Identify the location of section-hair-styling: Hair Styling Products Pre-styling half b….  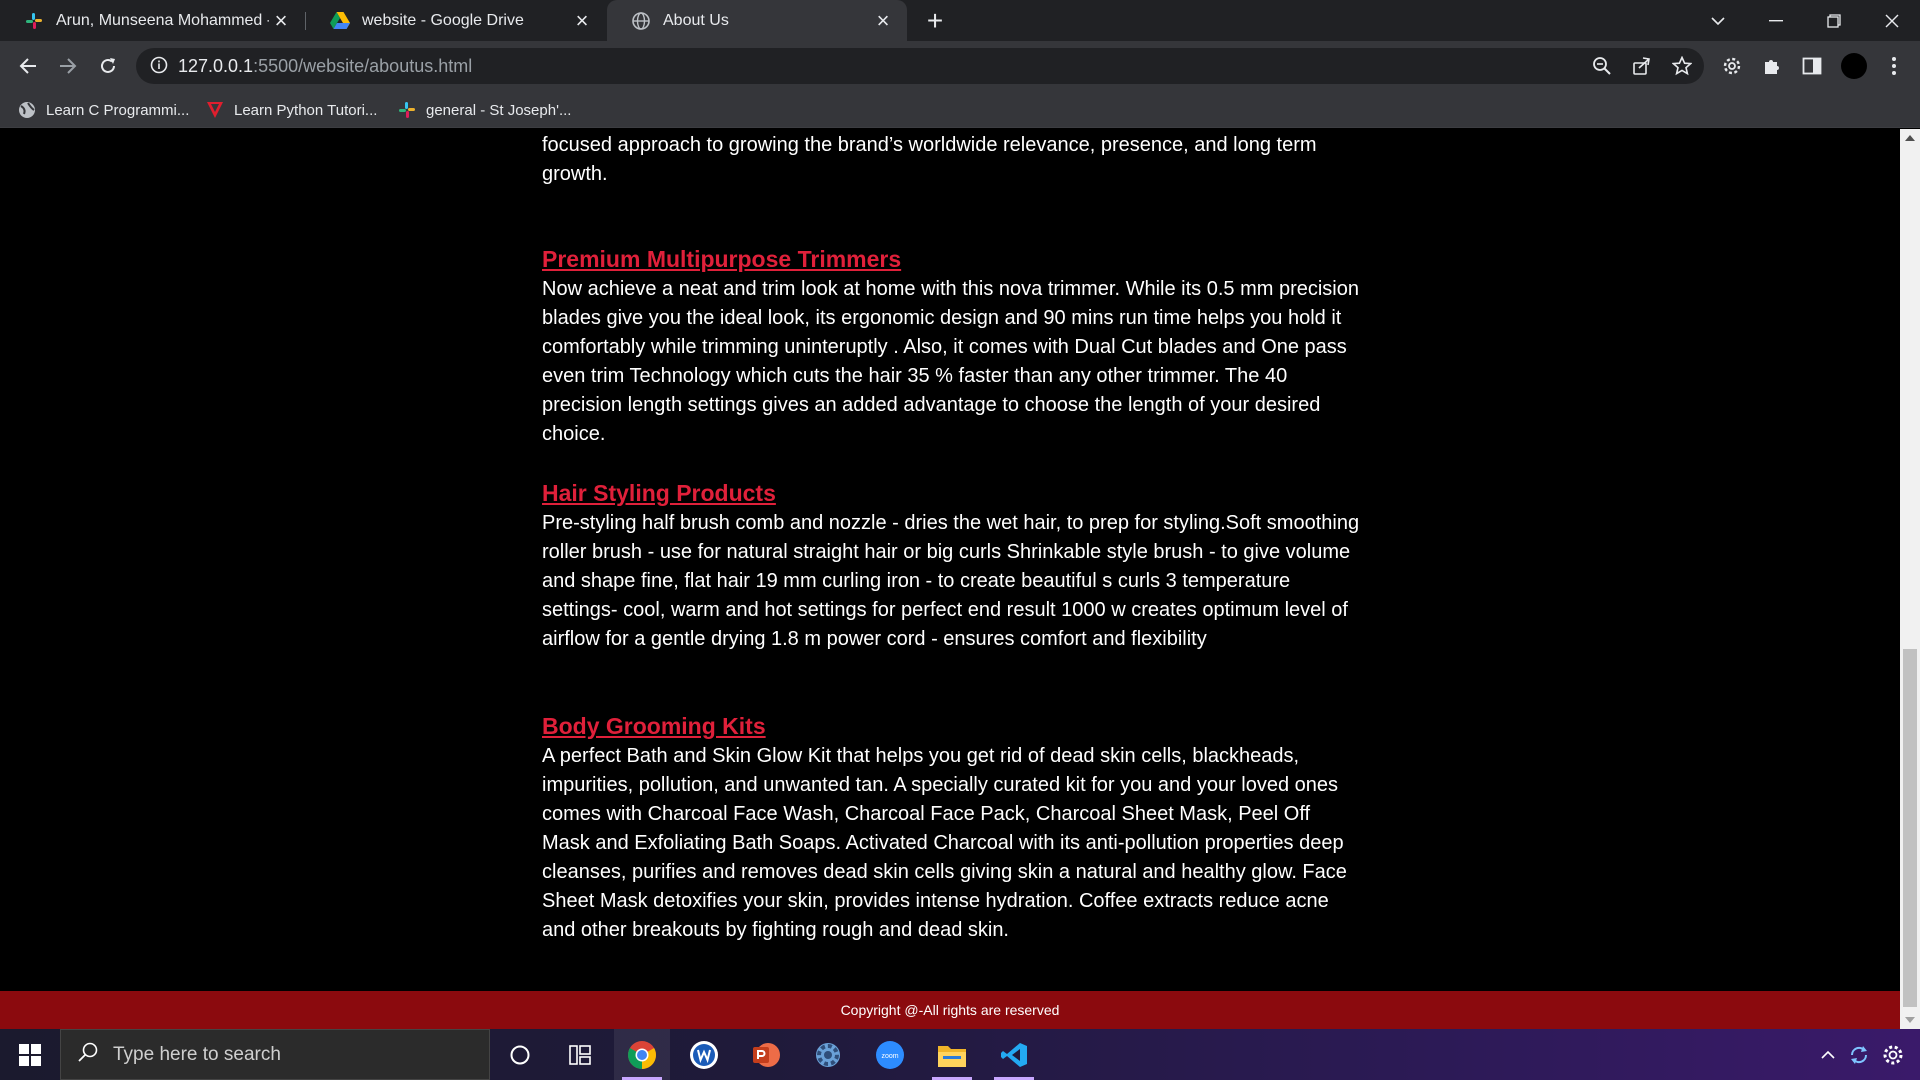
(952, 566).